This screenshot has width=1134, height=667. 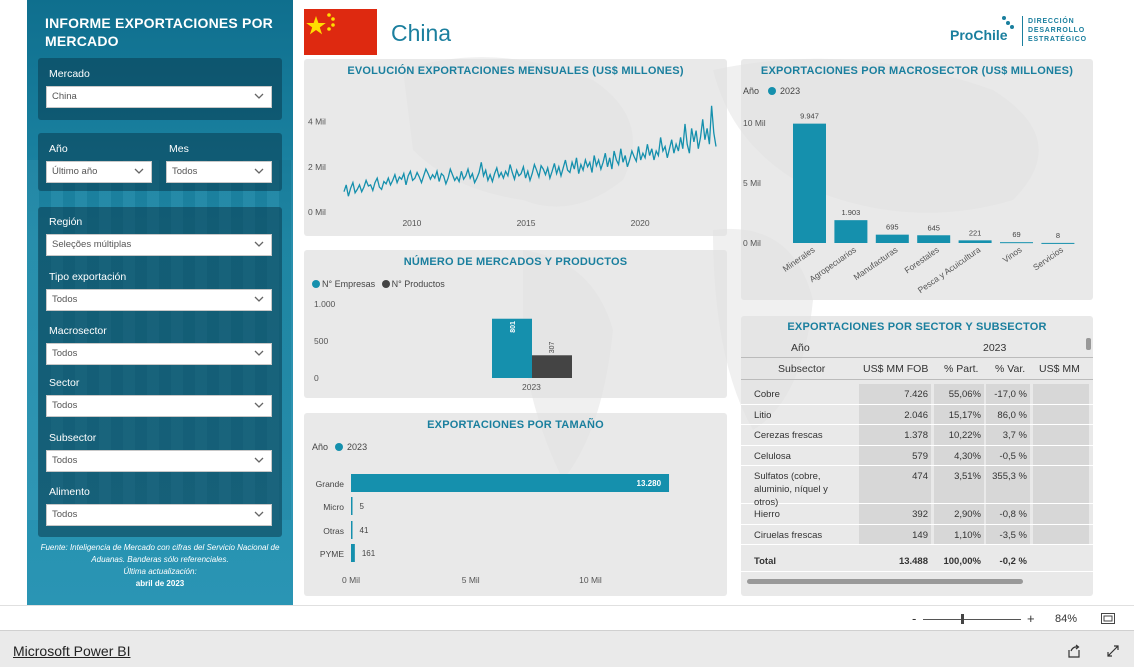 What do you see at coordinates (1008, 514) in the screenshot?
I see `table-cell: -0,8 %` at bounding box center [1008, 514].